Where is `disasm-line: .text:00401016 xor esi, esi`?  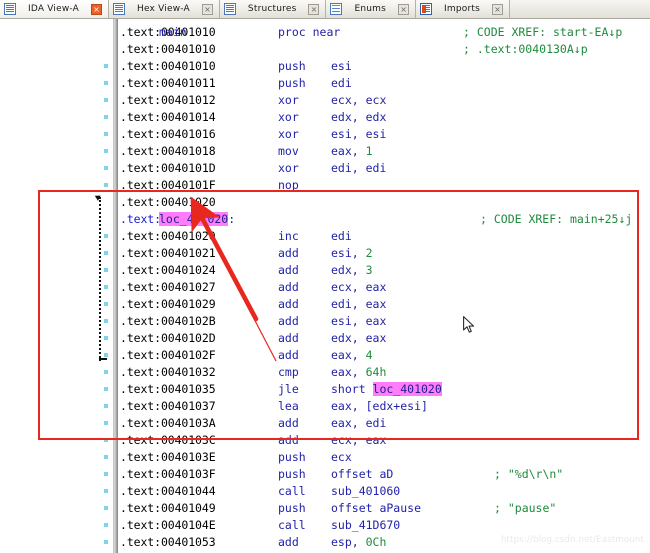
disasm-line: .text:00401016 xor esi, esi is located at coordinates (325, 134).